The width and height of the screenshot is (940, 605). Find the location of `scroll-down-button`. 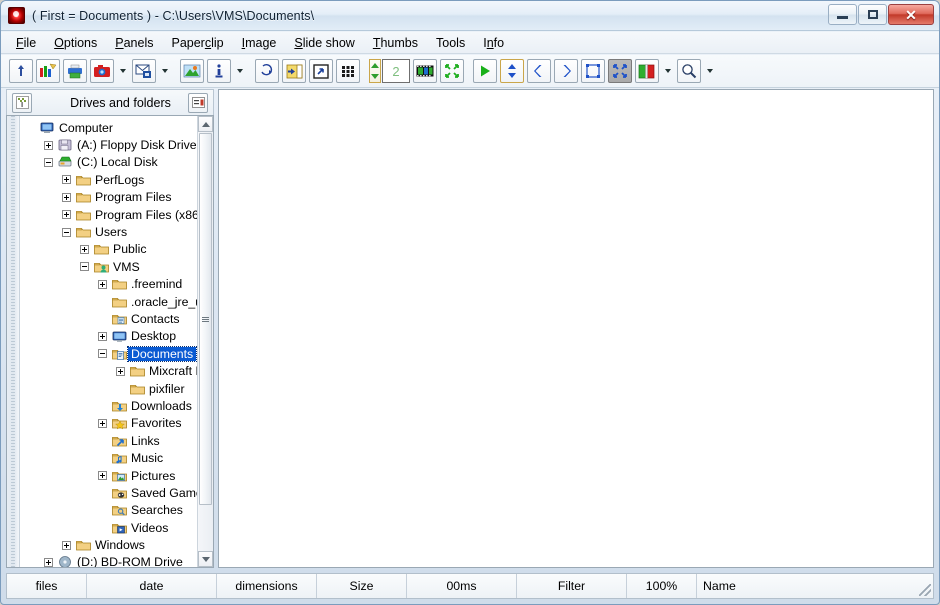

scroll-down-button is located at coordinates (205, 559).